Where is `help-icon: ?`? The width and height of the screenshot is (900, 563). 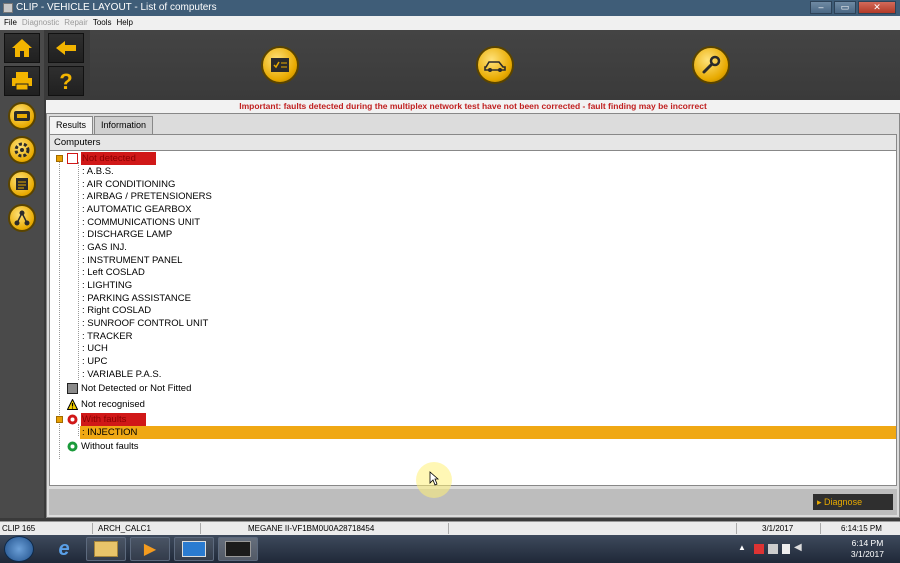 help-icon: ? is located at coordinates (65, 81).